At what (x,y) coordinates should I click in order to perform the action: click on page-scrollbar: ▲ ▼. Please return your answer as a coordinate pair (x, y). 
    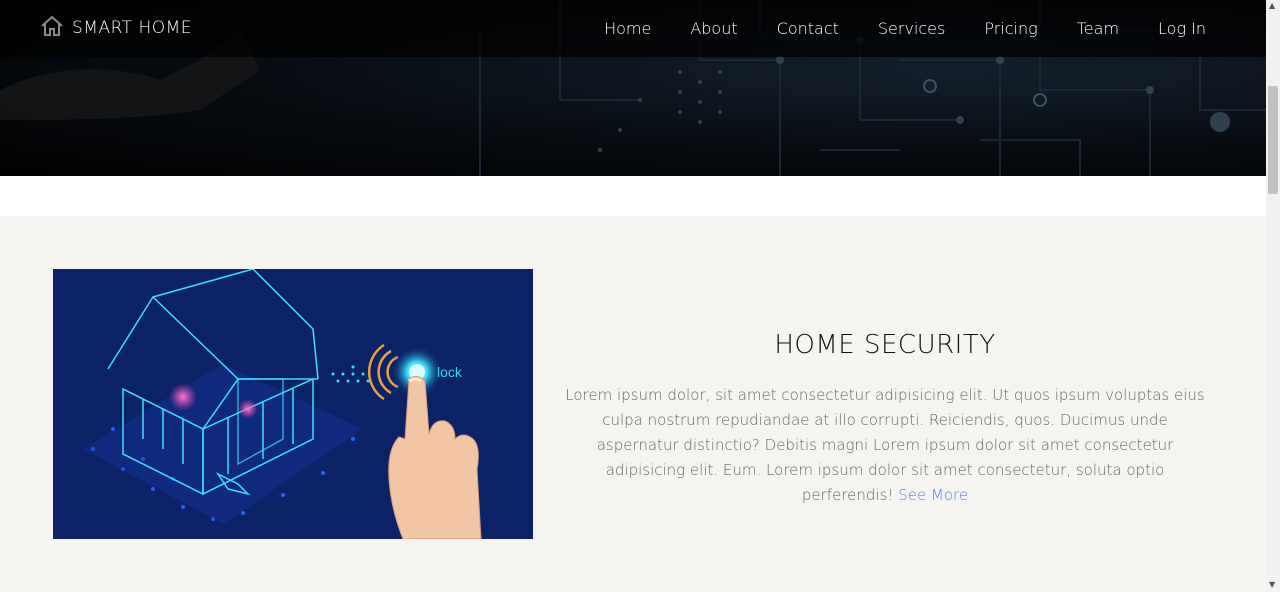
    Looking at the image, I should click on (1273, 296).